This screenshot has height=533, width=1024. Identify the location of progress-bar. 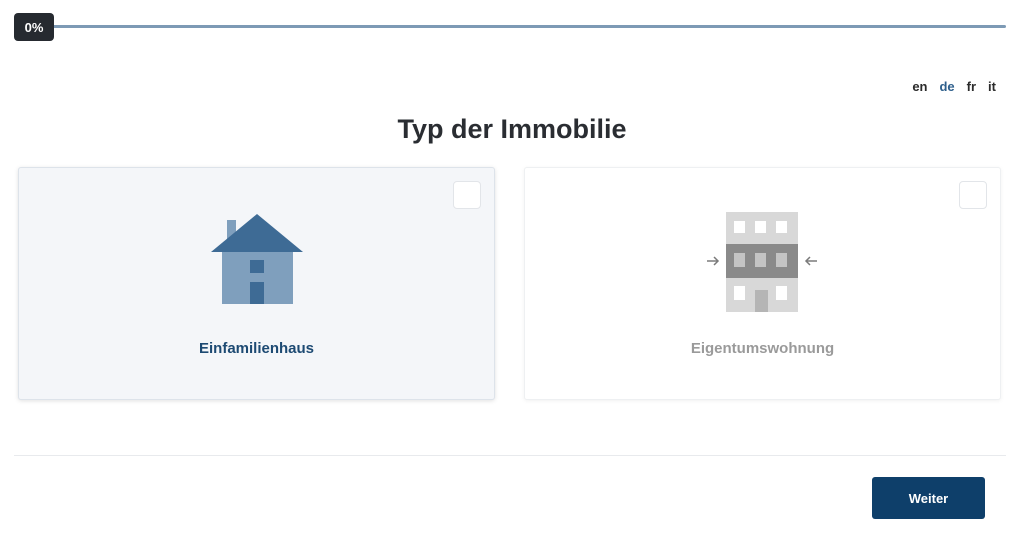
(510, 26).